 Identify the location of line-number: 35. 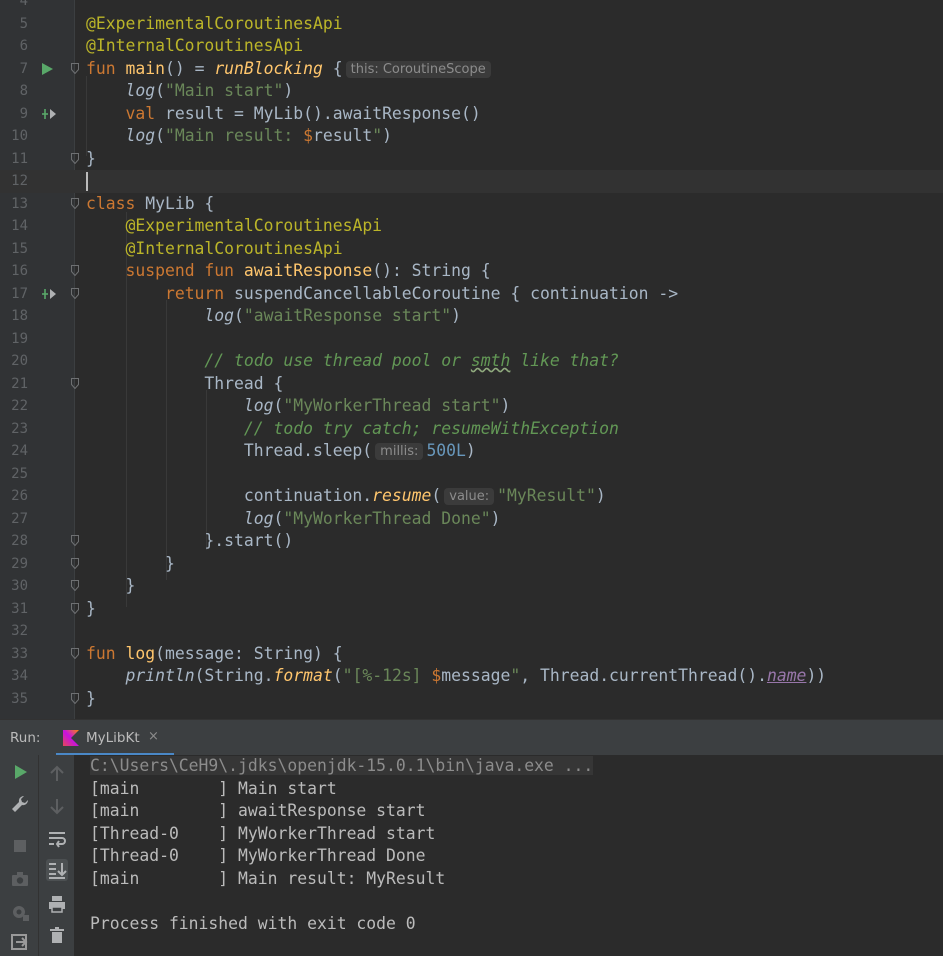
(14, 699).